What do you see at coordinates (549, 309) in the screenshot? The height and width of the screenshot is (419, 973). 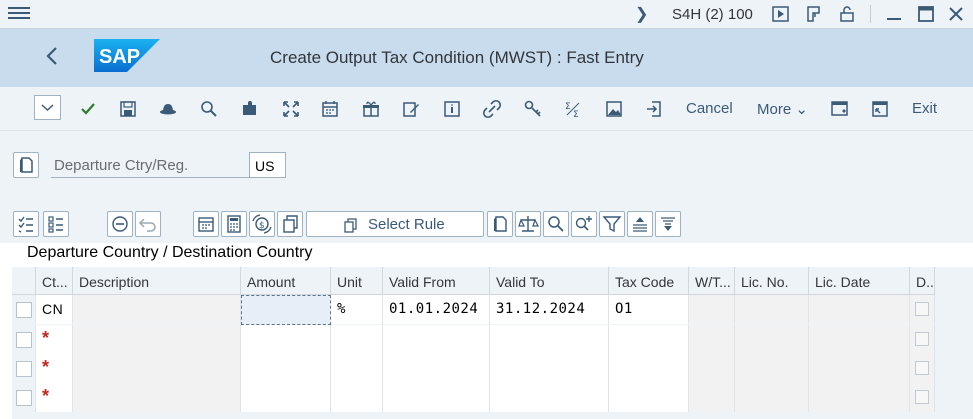 I see `valid-to-cell: 31.12.2024` at bounding box center [549, 309].